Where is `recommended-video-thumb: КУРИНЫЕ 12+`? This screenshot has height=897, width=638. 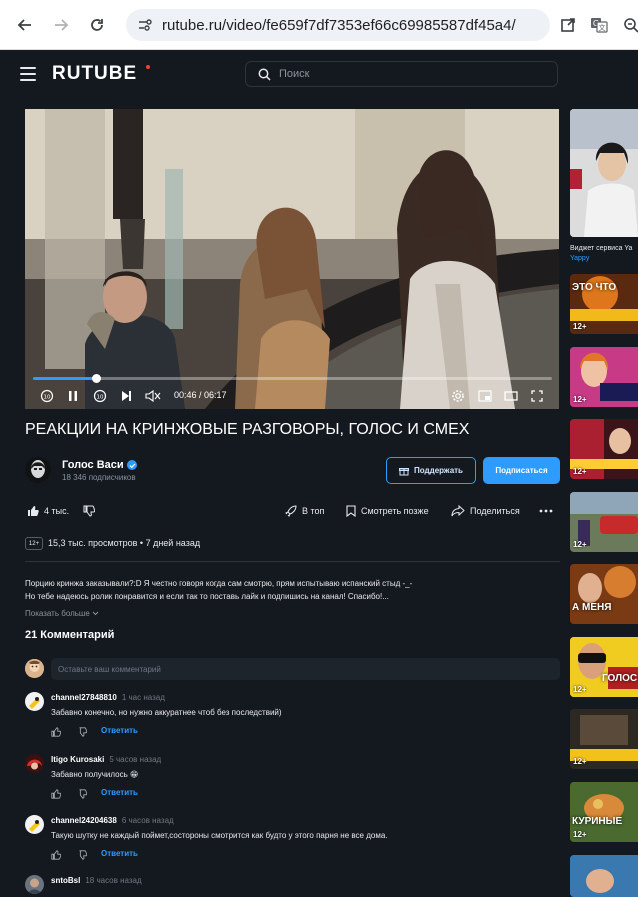 recommended-video-thumb: КУРИНЫЕ 12+ is located at coordinates (604, 812).